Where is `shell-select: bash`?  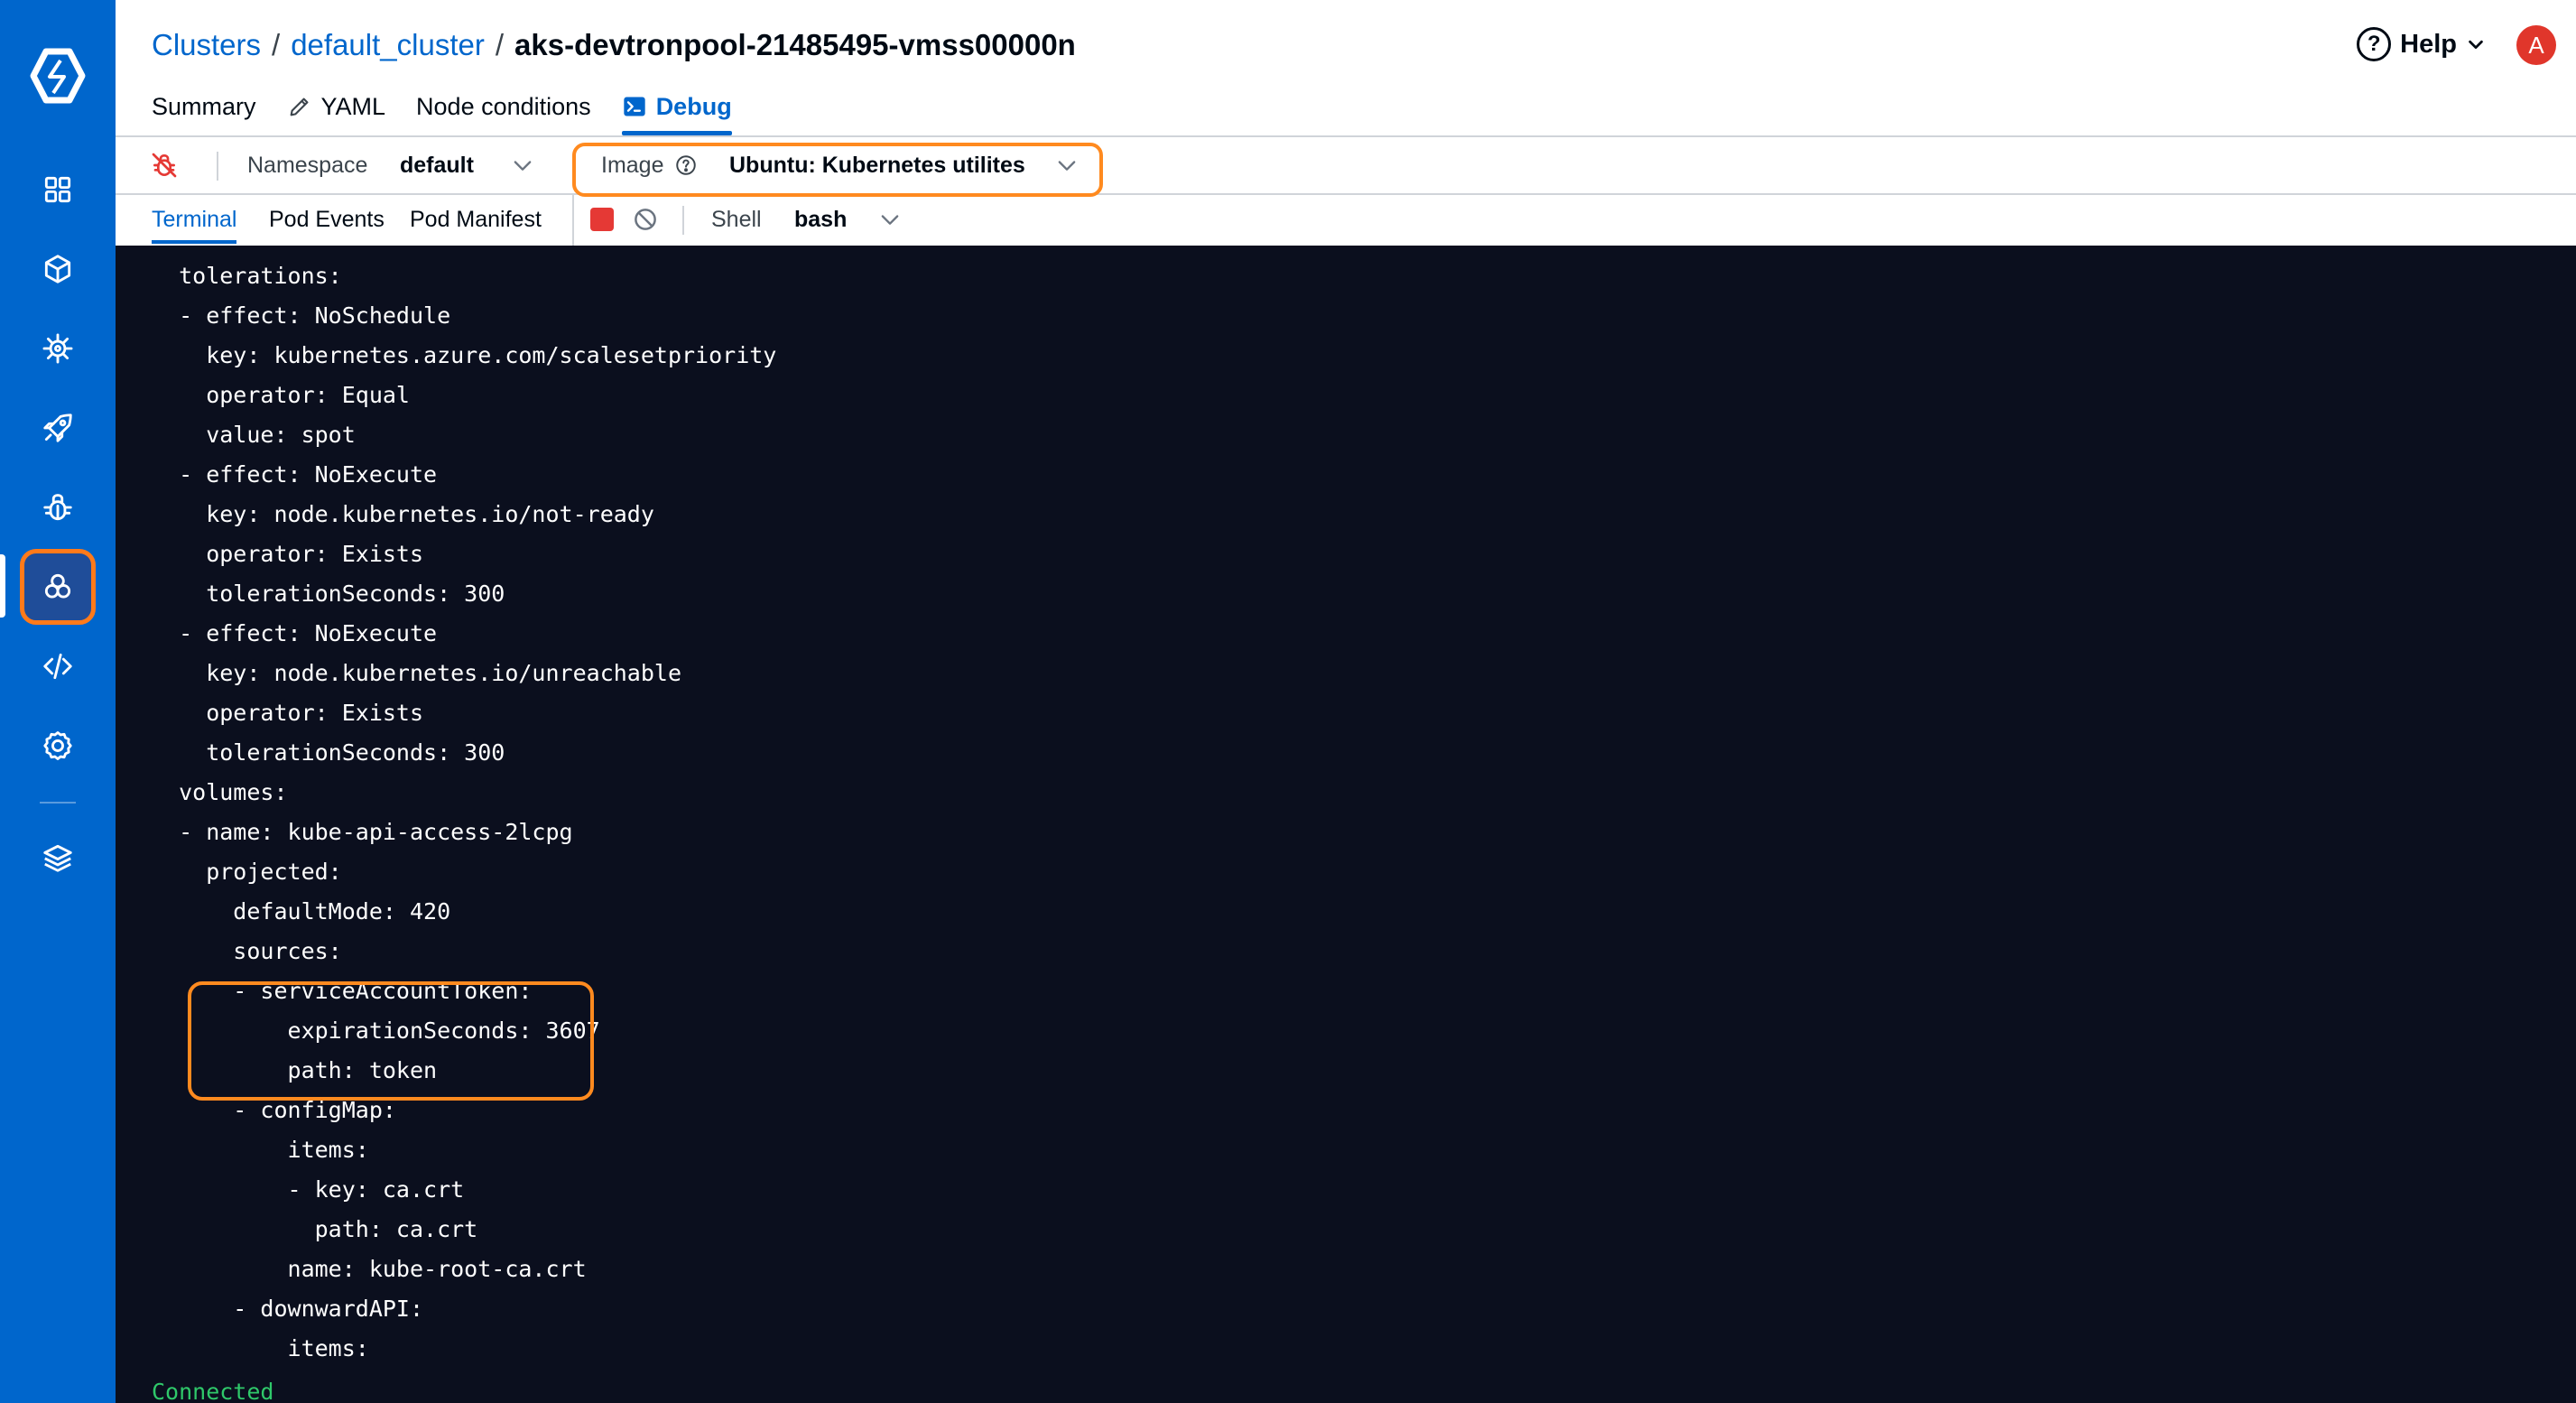
shell-select: bash is located at coordinates (849, 219).